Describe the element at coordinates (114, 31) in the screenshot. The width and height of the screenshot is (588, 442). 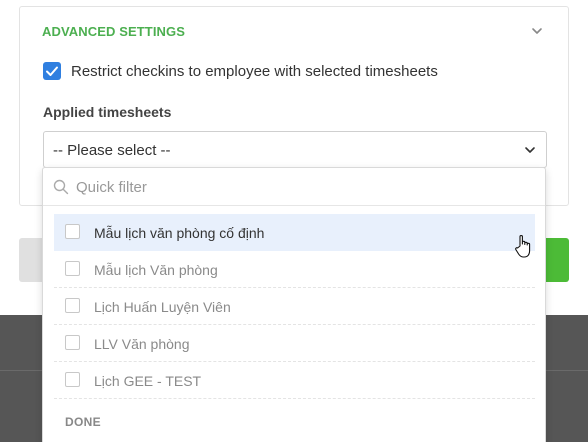
I see `panel-title: ADVANCED SETTINGS` at that location.